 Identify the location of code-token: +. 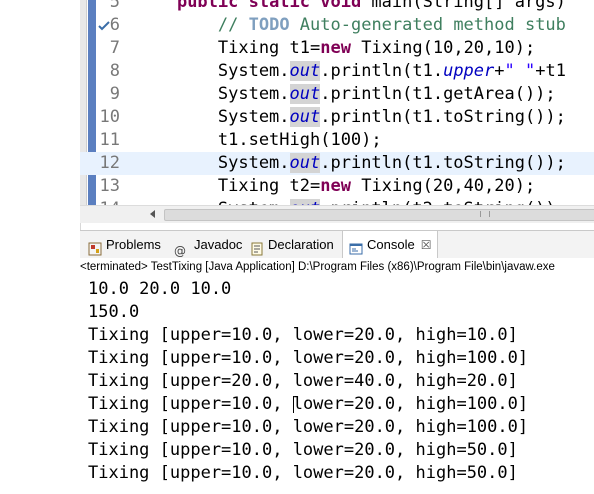
(499, 71).